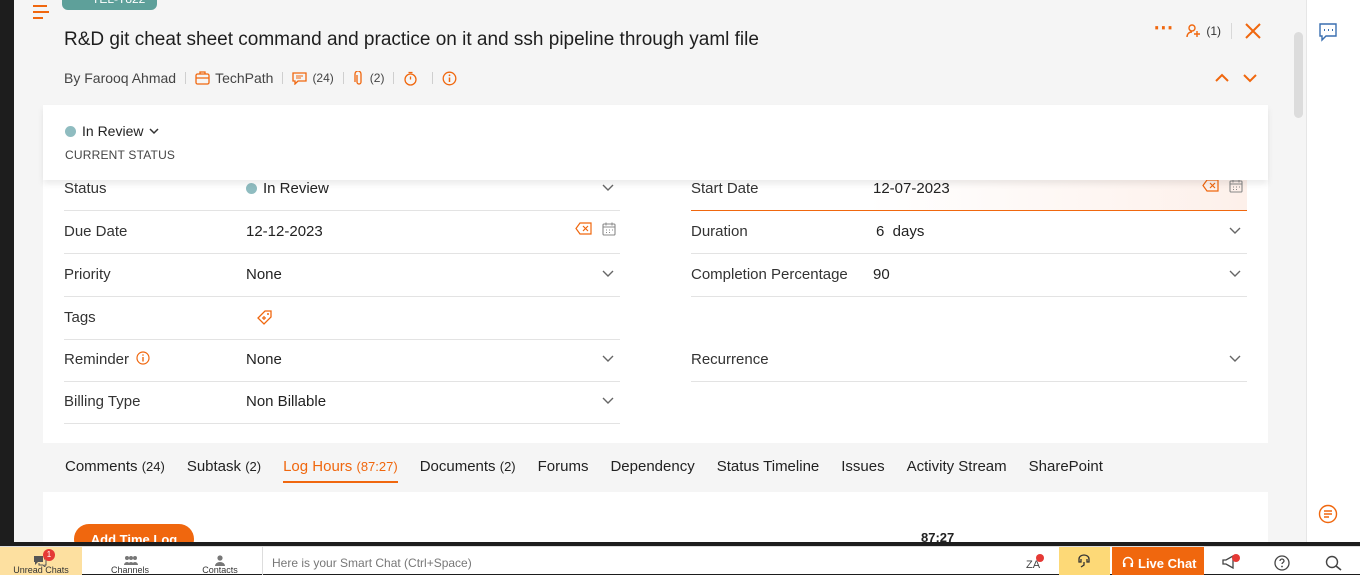  I want to click on tab-activity-stream: Activity Stream, so click(957, 470).